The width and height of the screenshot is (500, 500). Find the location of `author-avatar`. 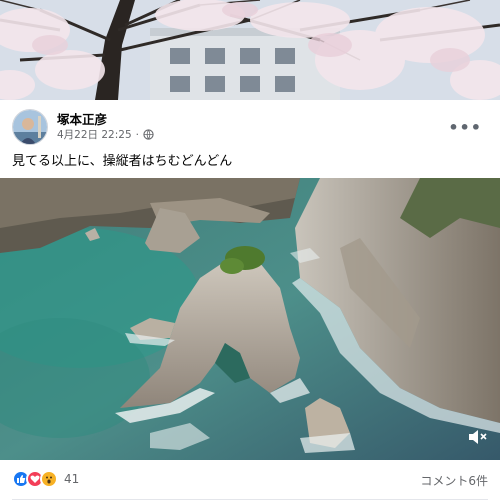

author-avatar is located at coordinates (30, 127).